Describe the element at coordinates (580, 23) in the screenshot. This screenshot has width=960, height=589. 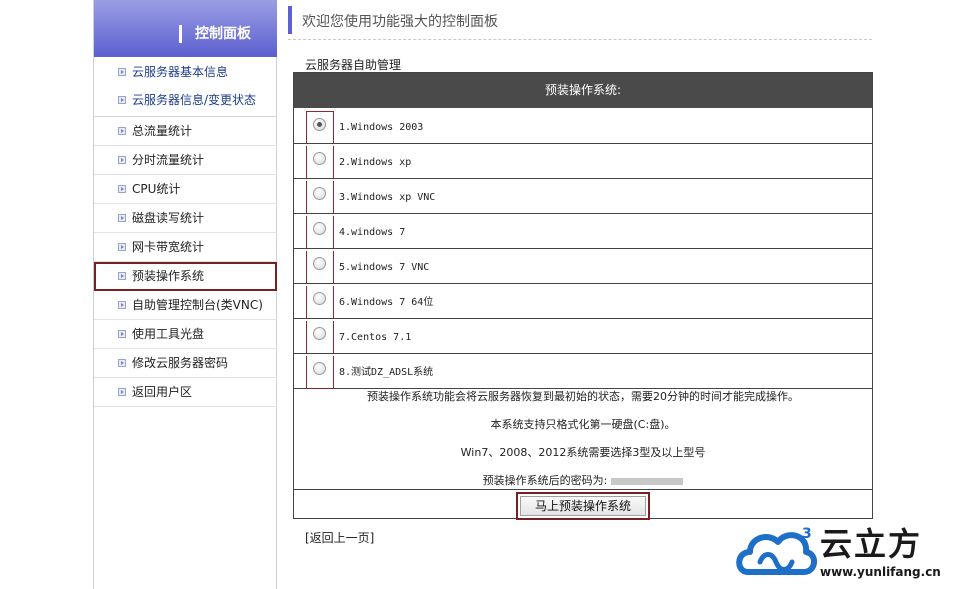
I see `page-header: 欢迎您使用功能强大的控制面板` at that location.